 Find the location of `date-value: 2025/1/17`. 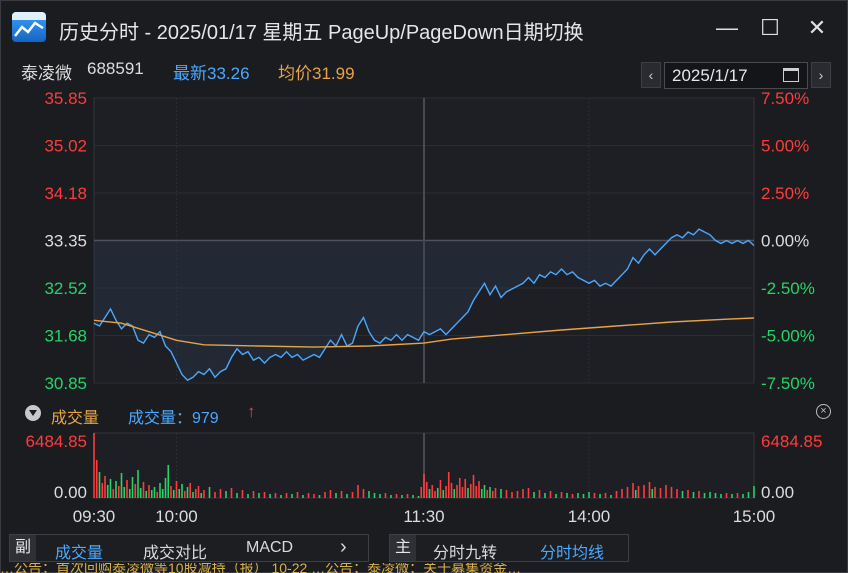

date-value: 2025/1/17 is located at coordinates (710, 75).